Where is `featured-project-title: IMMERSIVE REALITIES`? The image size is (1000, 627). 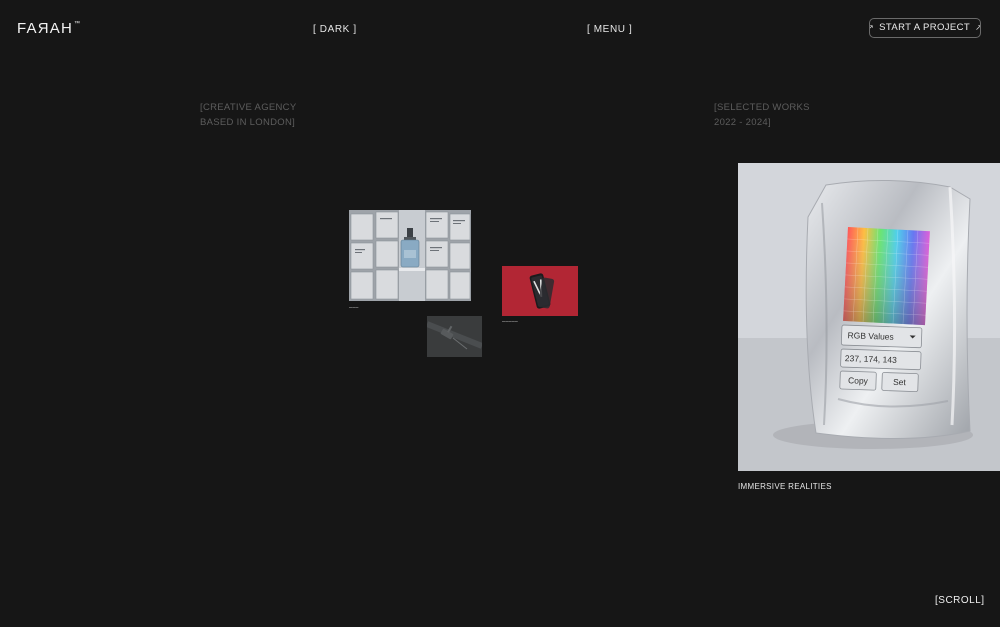
featured-project-title: IMMERSIVE REALITIES is located at coordinates (785, 486).